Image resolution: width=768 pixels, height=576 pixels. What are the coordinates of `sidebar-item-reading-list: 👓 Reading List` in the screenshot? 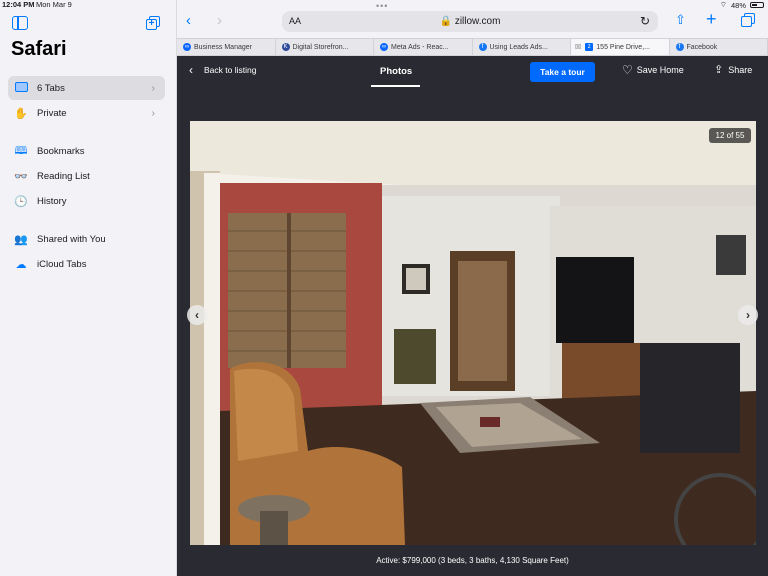 It's located at (86, 176).